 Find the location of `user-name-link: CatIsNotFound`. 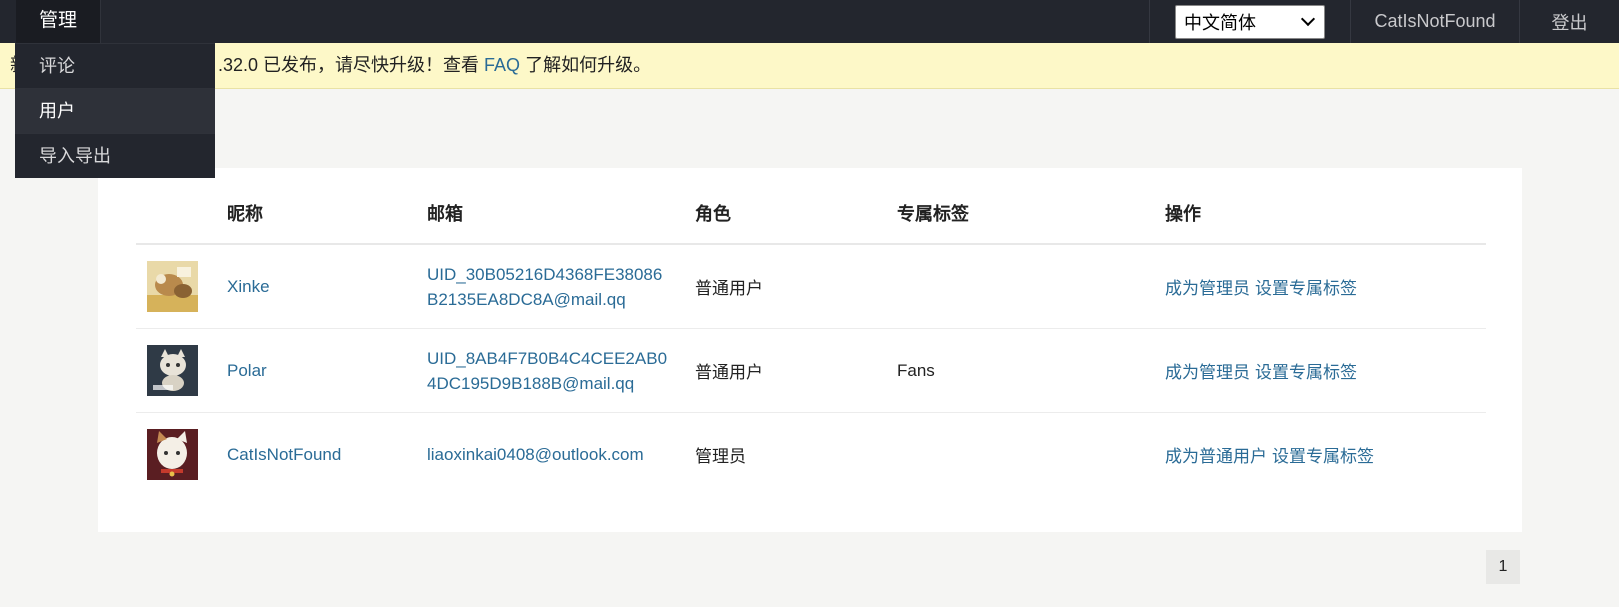

user-name-link: CatIsNotFound is located at coordinates (284, 454).